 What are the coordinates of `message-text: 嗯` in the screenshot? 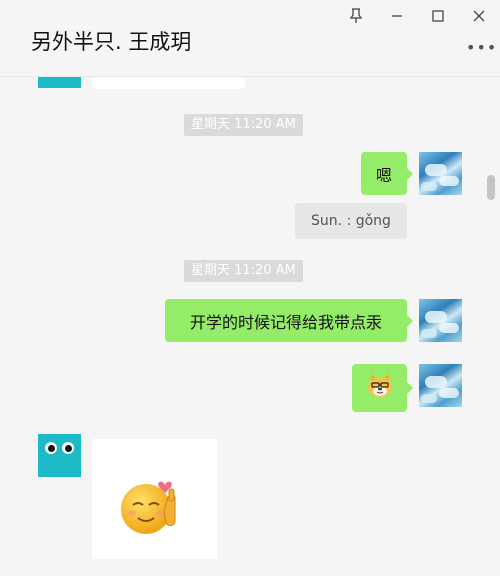 It's located at (383, 175).